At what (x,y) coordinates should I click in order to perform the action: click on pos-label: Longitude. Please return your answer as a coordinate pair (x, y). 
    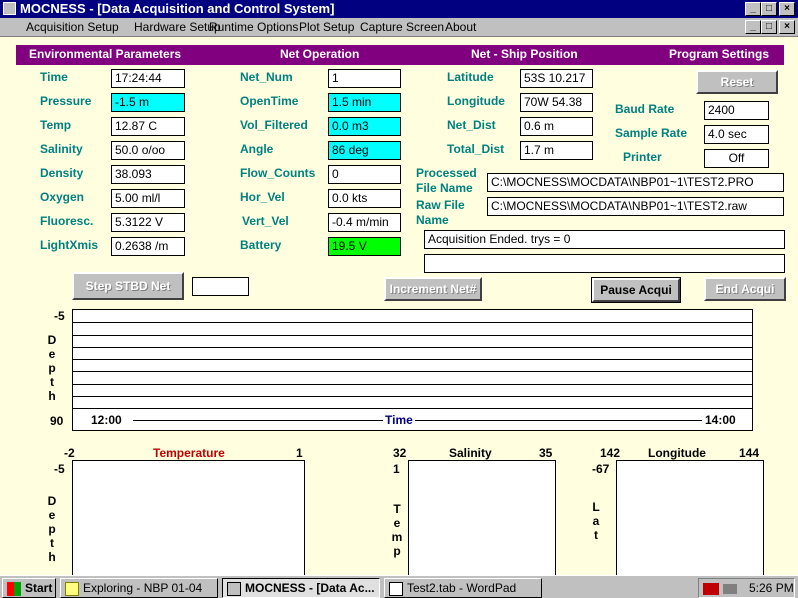
    Looking at the image, I should click on (476, 101).